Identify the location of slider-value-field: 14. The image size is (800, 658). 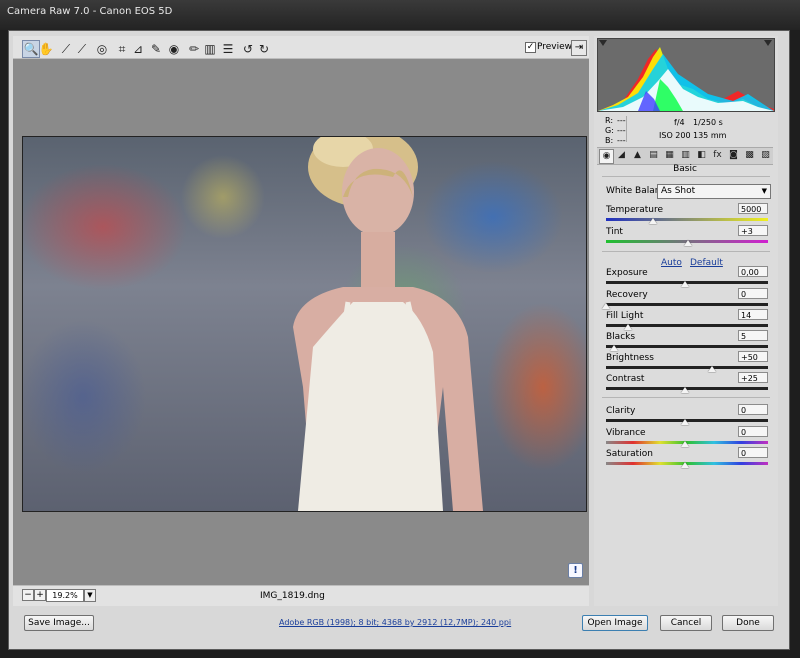
(753, 314).